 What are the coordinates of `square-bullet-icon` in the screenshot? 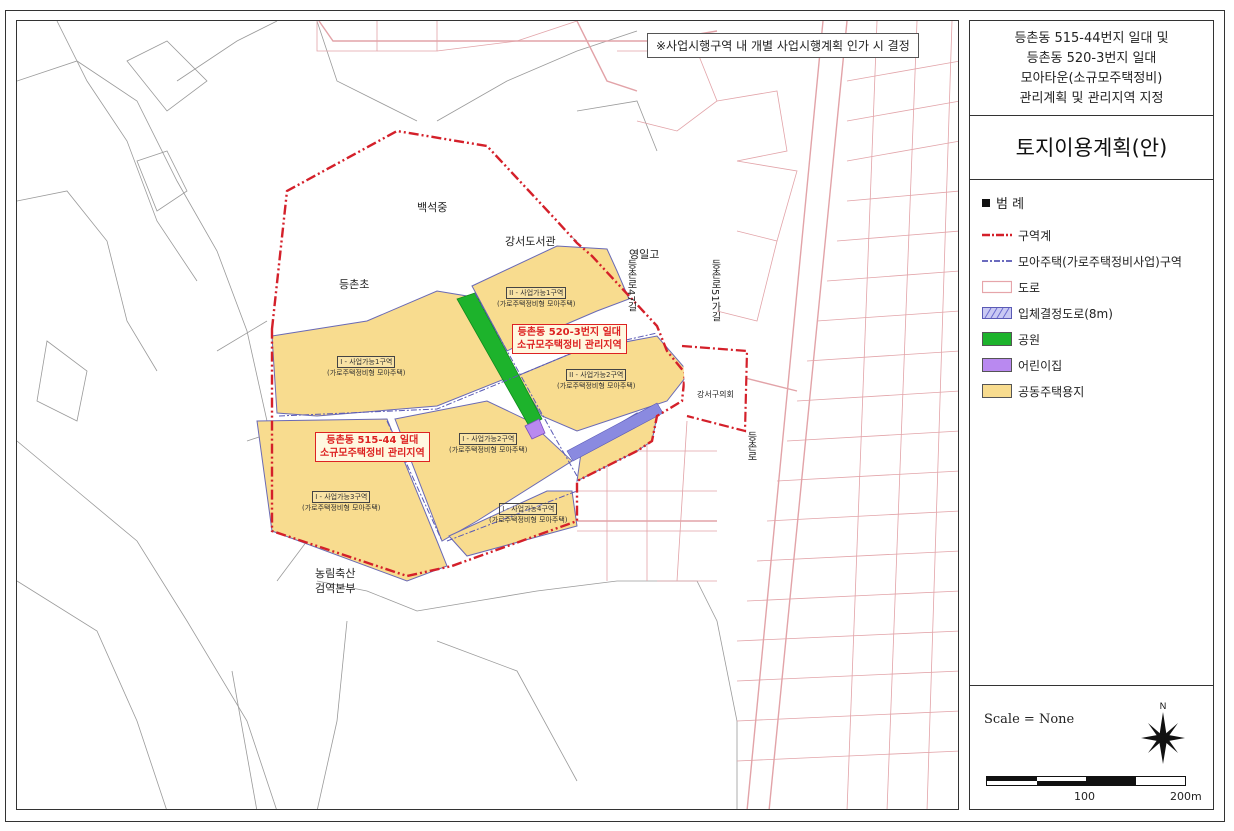 It's located at (986, 202).